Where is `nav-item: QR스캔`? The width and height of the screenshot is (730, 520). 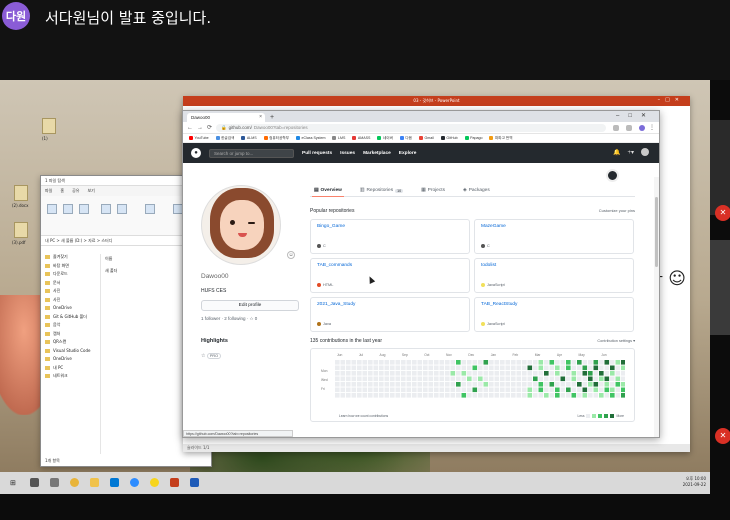
nav-item: QR스캔 is located at coordinates (70, 343).